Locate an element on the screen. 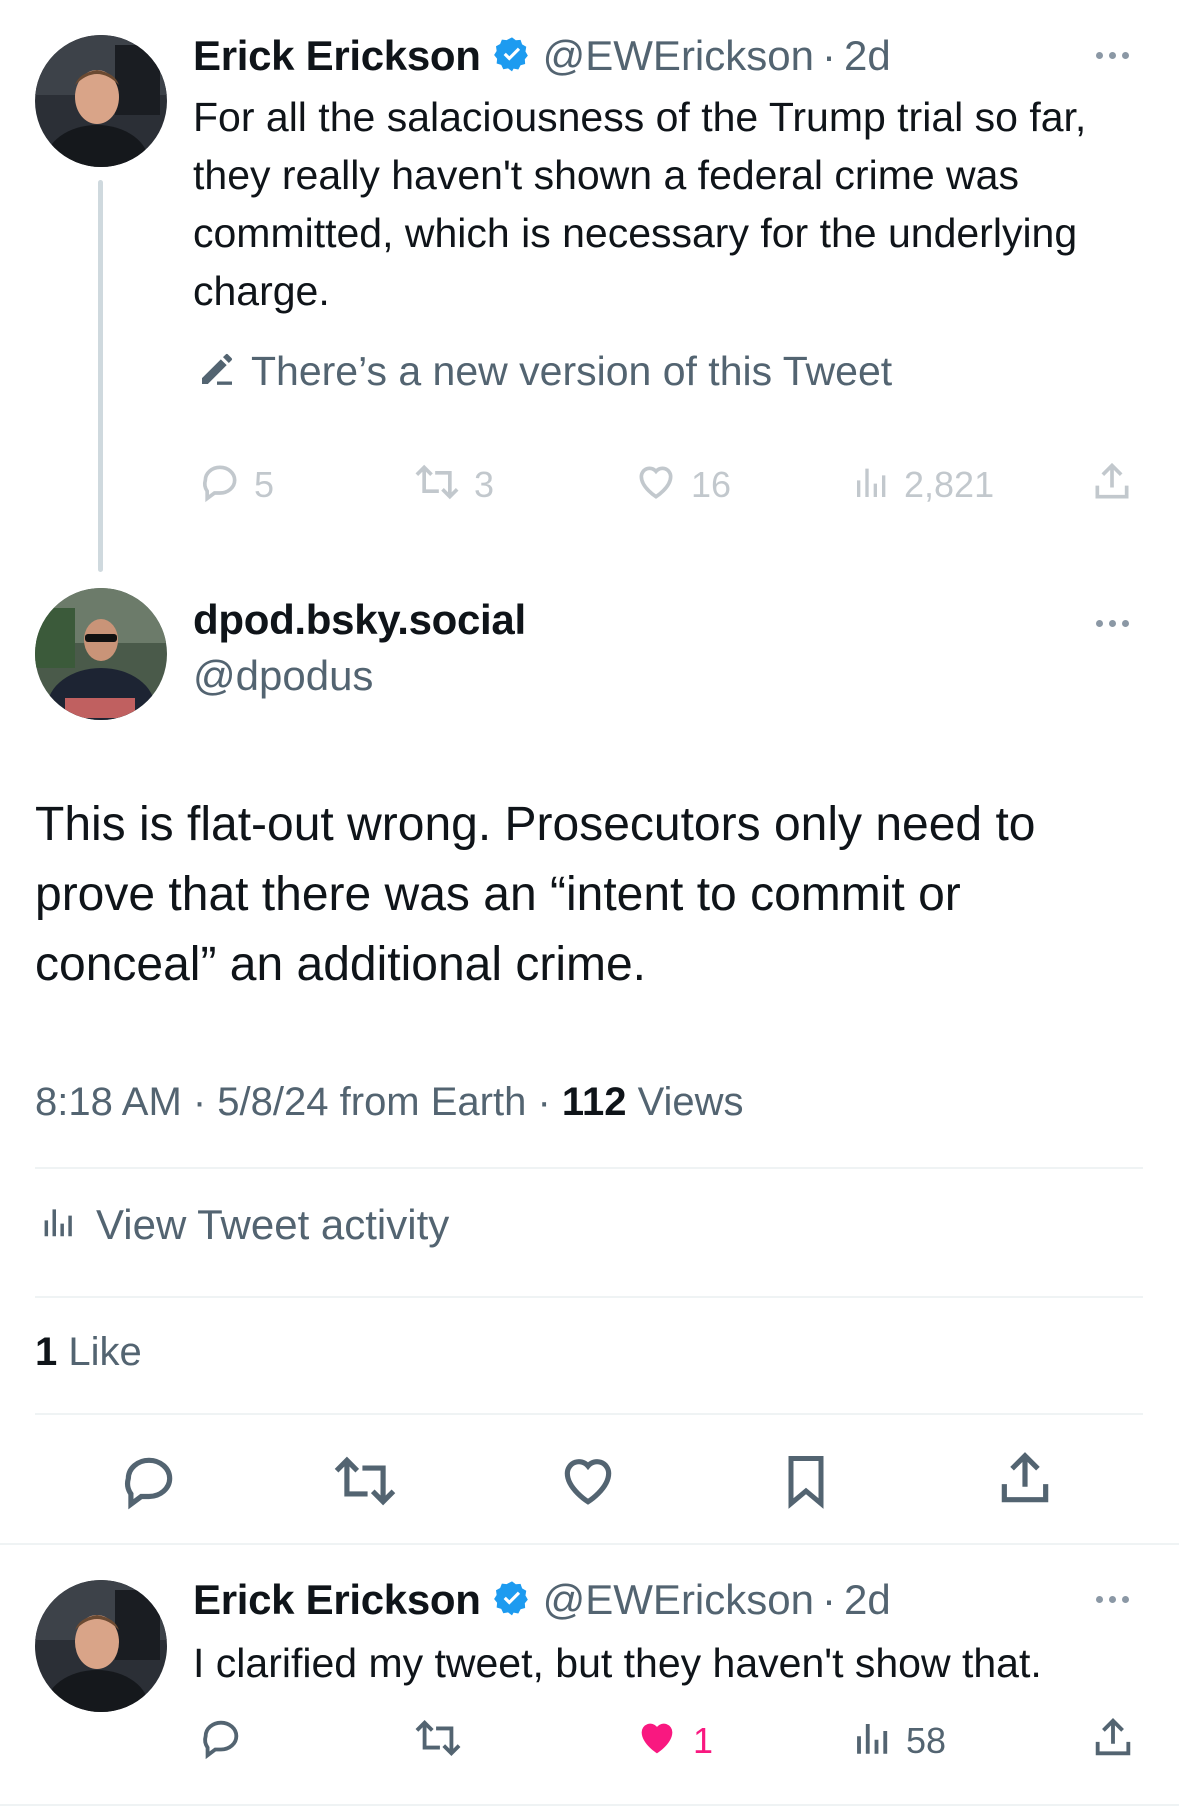 The height and width of the screenshot is (1808, 1179). pencil-icon is located at coordinates (217, 371).